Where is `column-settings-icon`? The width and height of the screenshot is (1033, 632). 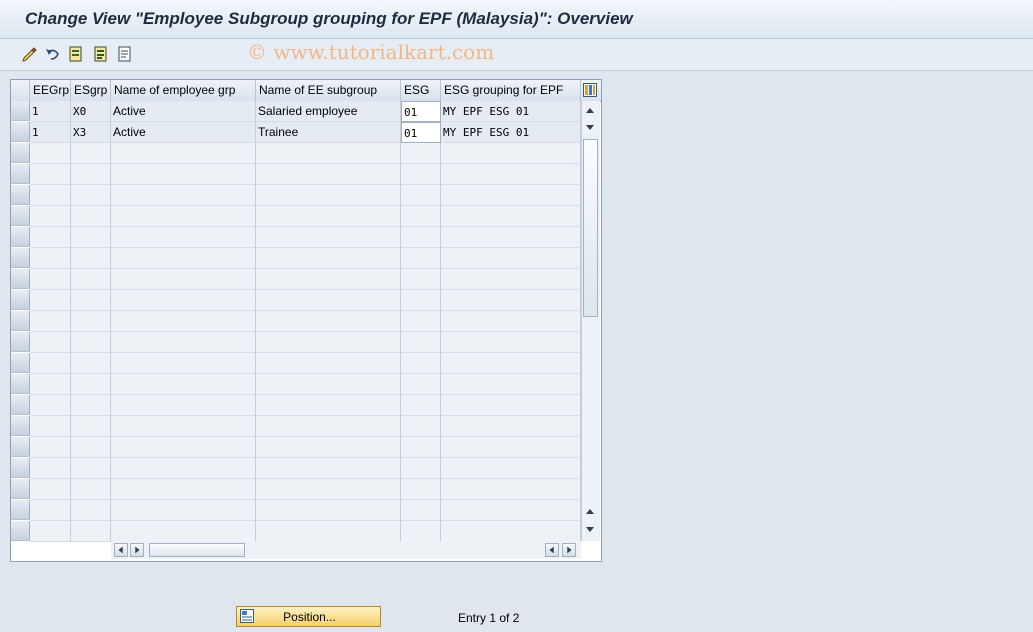
column-settings-icon is located at coordinates (590, 90).